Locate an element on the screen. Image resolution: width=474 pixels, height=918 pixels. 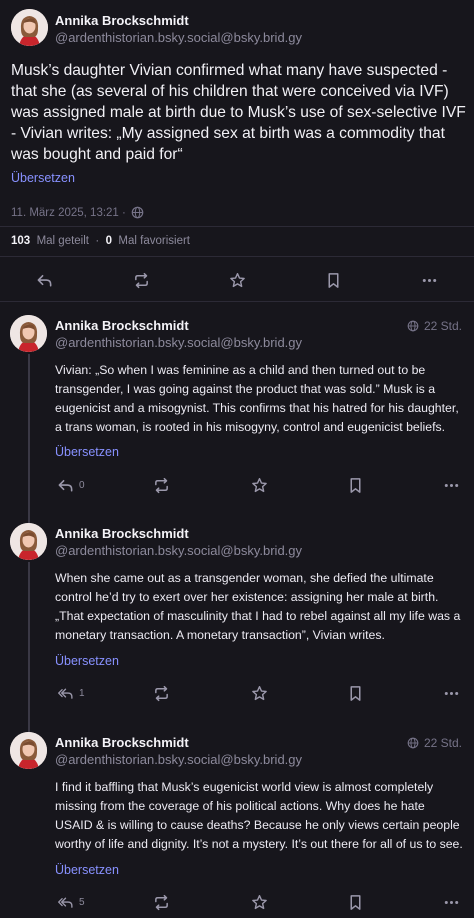
shares-label: Mal geteilt is located at coordinates (63, 241).